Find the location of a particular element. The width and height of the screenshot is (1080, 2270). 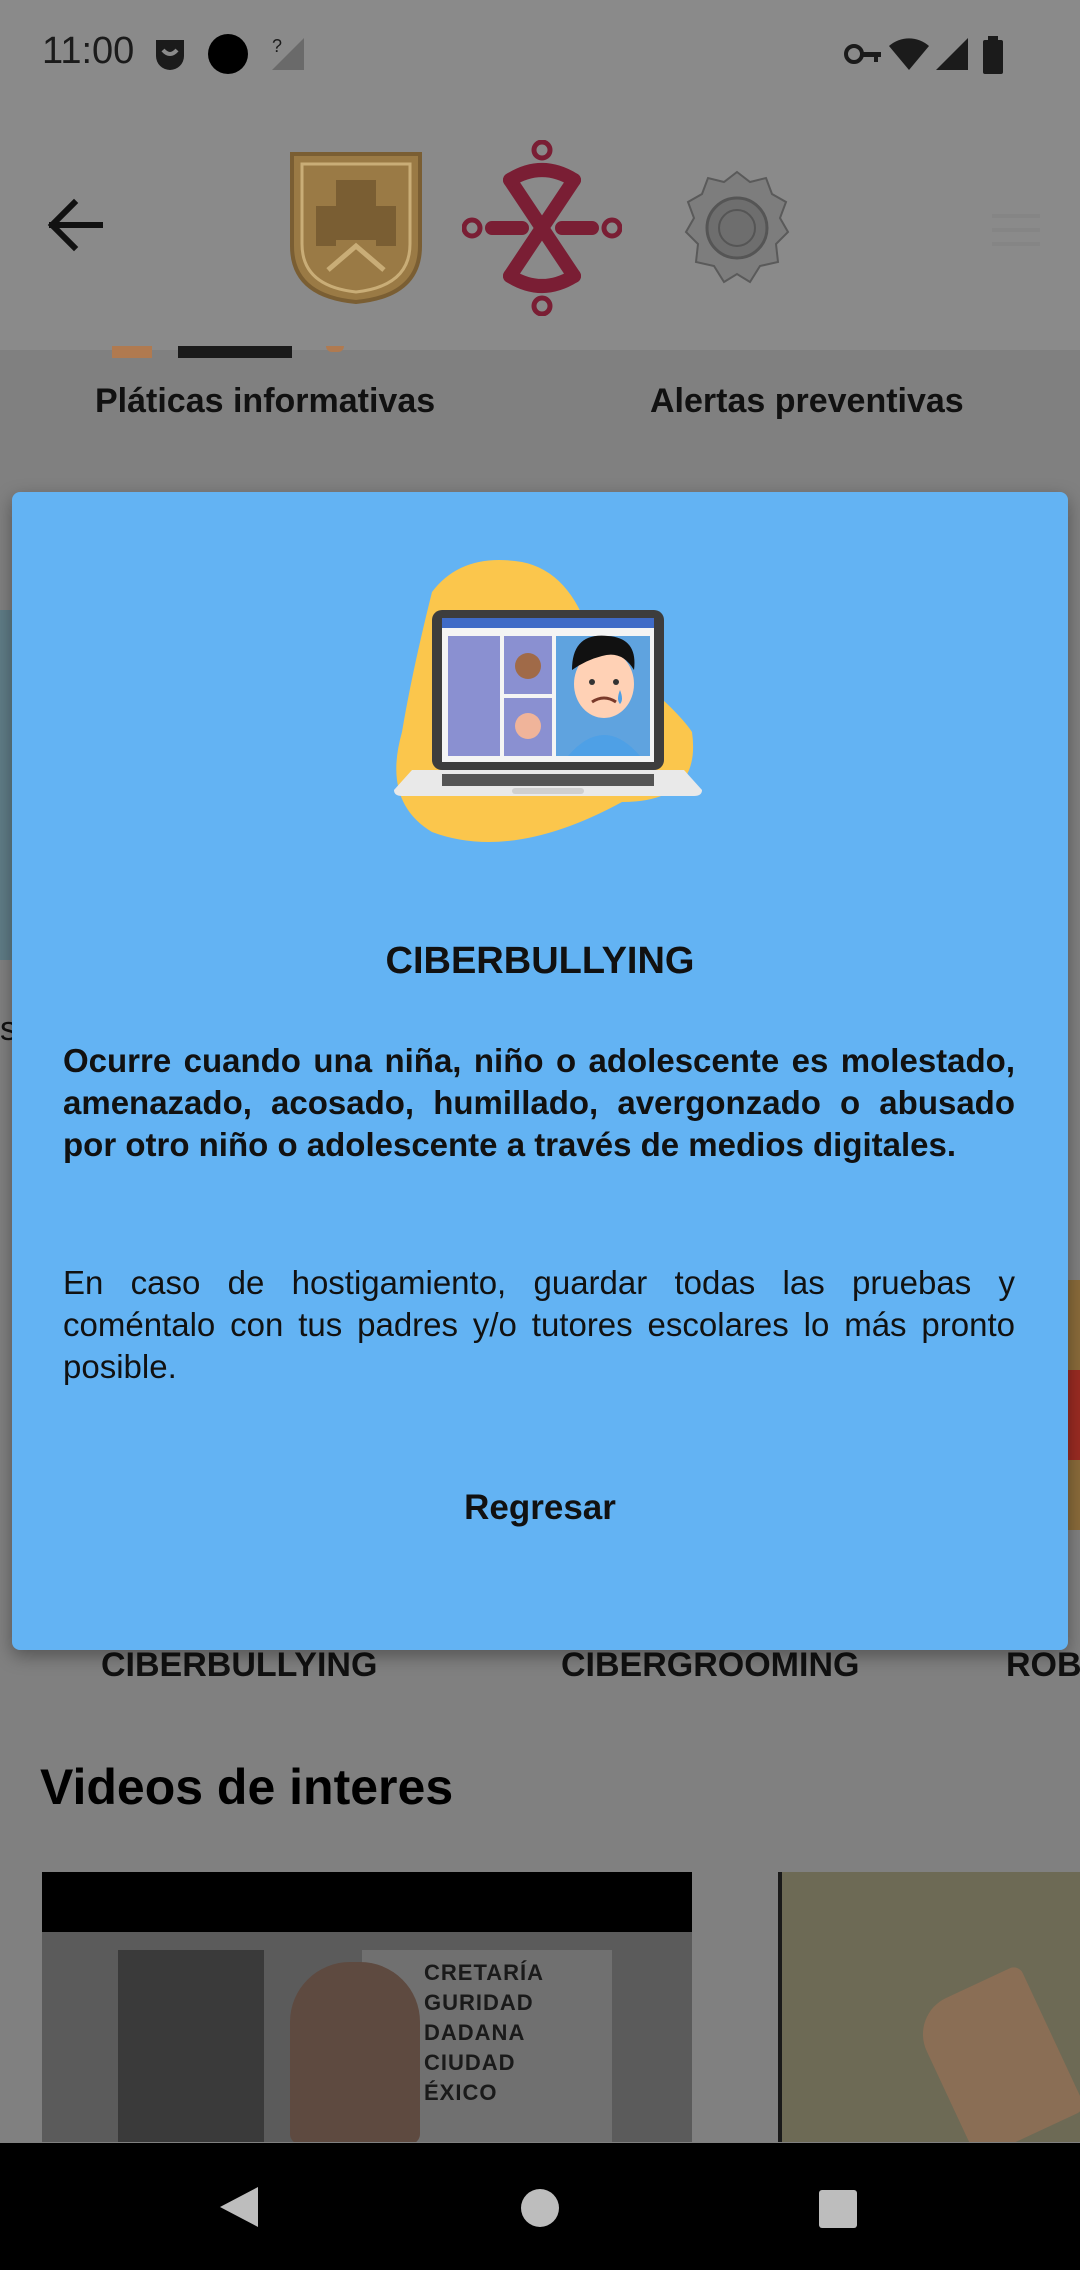

video-sign-text: CRETARÍA GURIDAD DADANA CIUDAD ÉXICO is located at coordinates (484, 2032).